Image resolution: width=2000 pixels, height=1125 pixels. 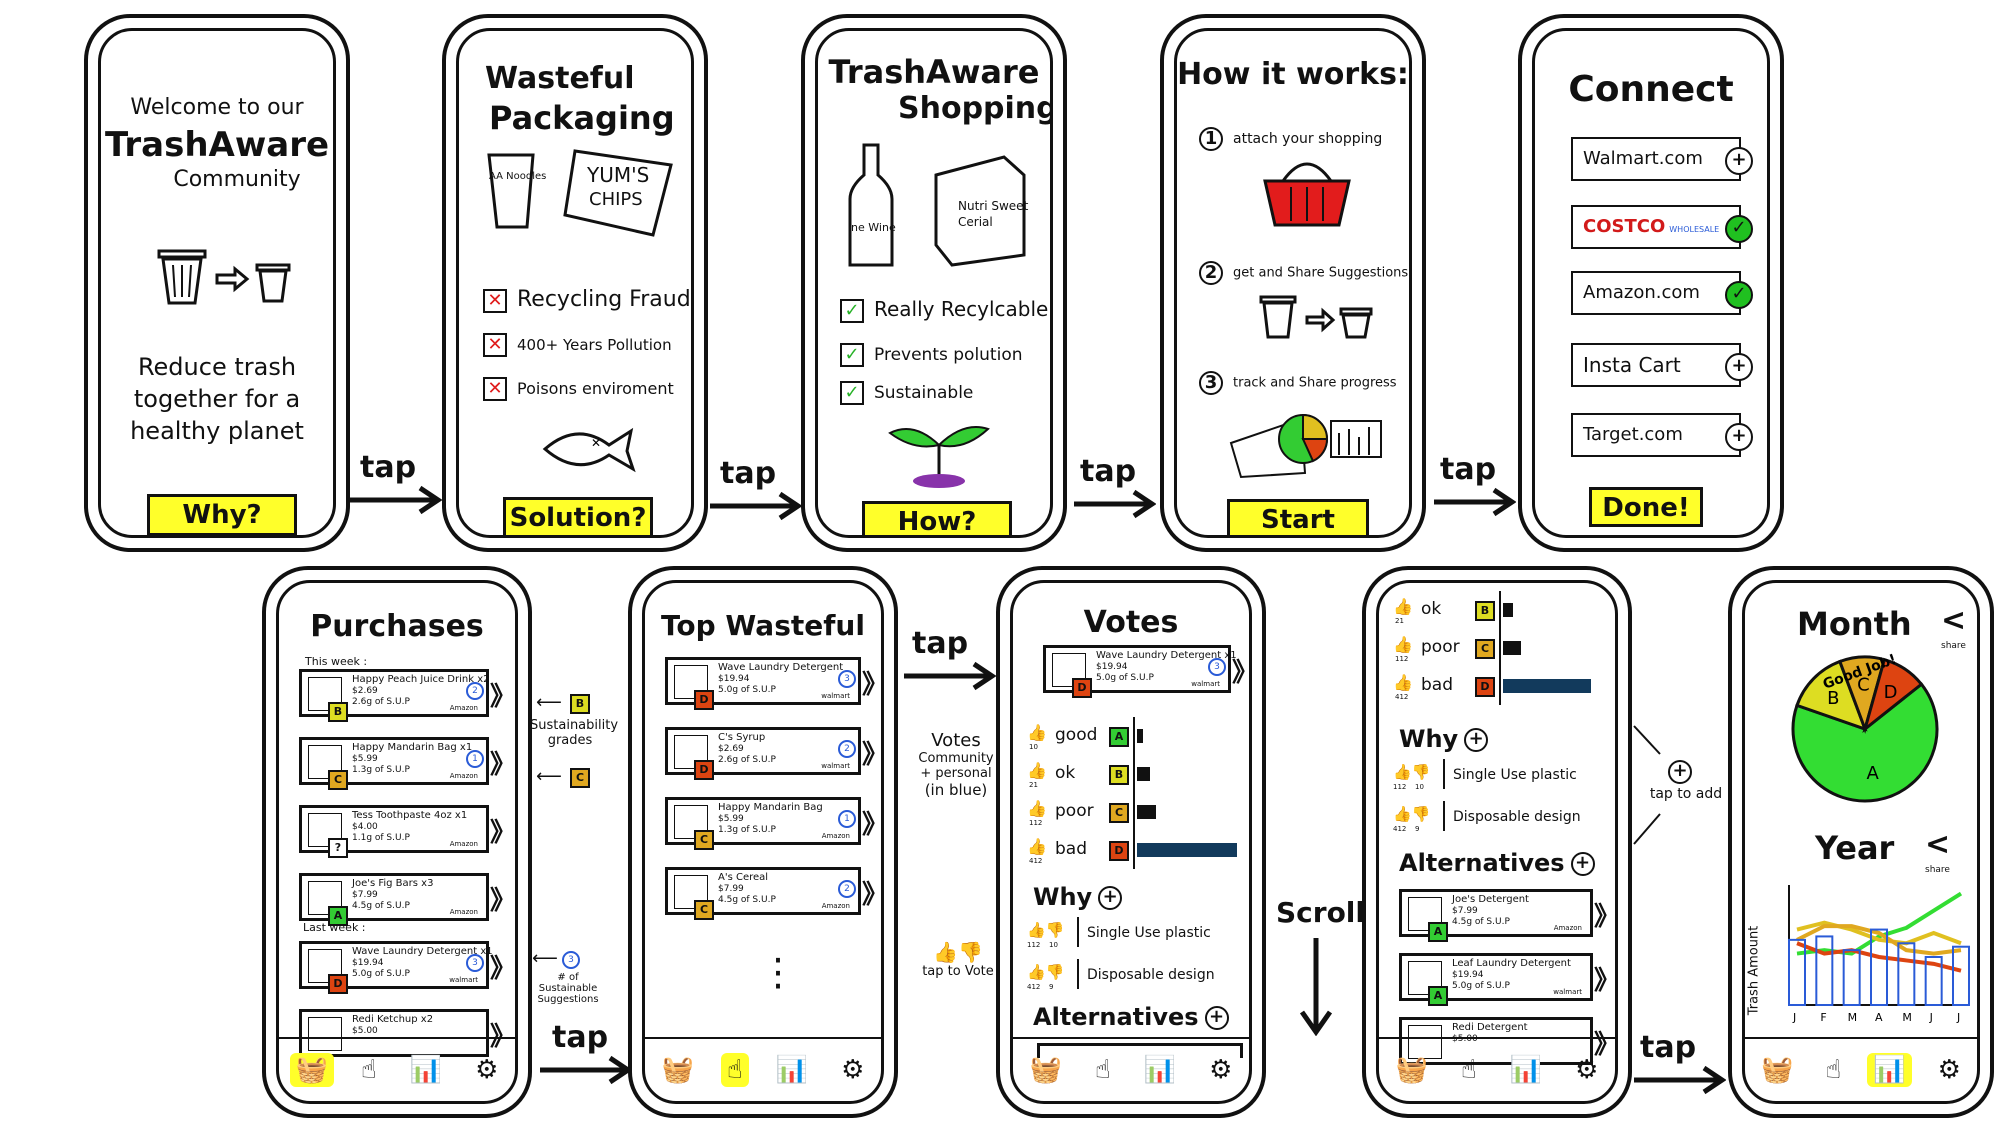 I want to click on product-card: C's Syrup$2.692.6g of S.U.P walmart D 2 》, so click(x=773, y=753).